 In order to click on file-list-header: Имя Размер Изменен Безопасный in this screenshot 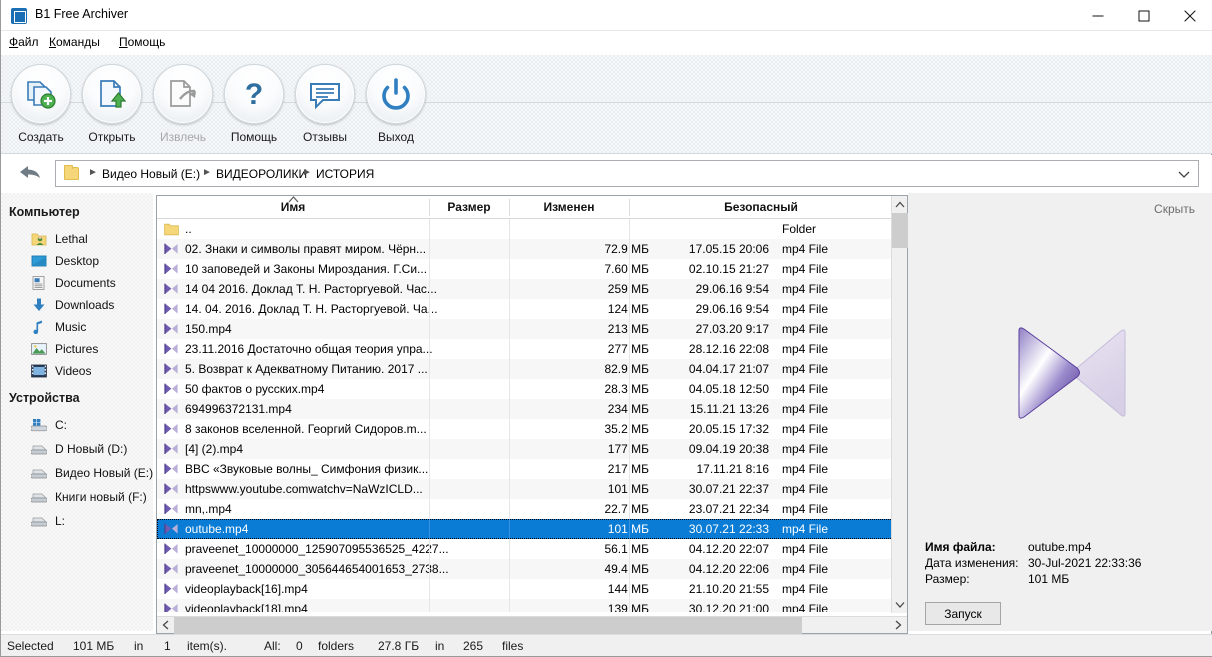, I will do `click(525, 207)`.